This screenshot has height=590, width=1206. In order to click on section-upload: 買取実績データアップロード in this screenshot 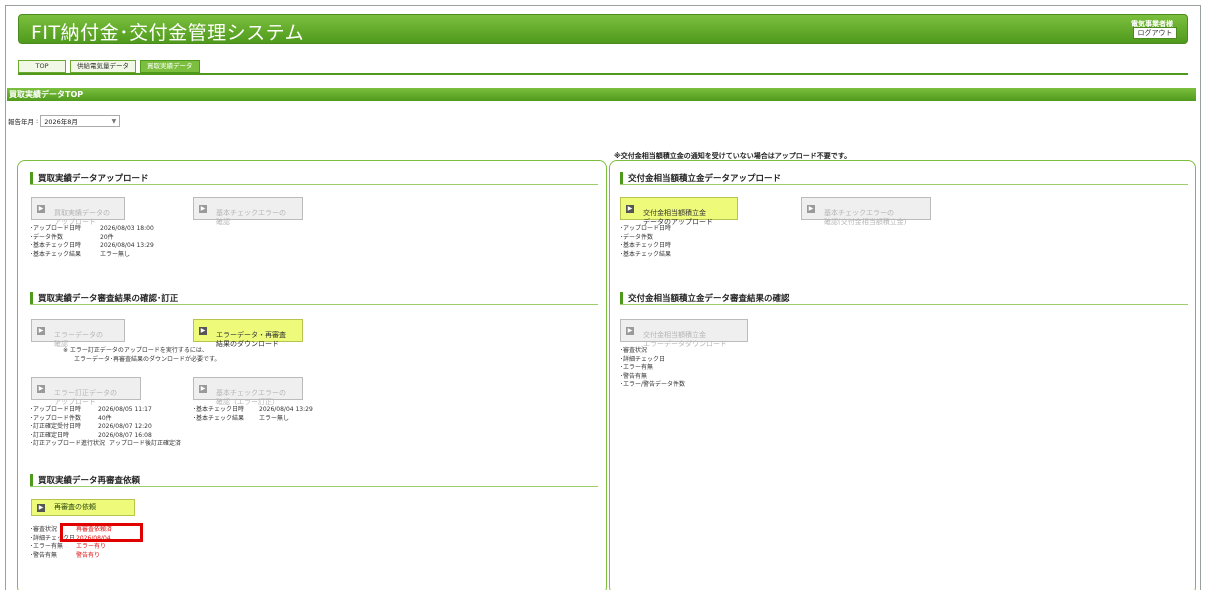, I will do `click(314, 178)`.